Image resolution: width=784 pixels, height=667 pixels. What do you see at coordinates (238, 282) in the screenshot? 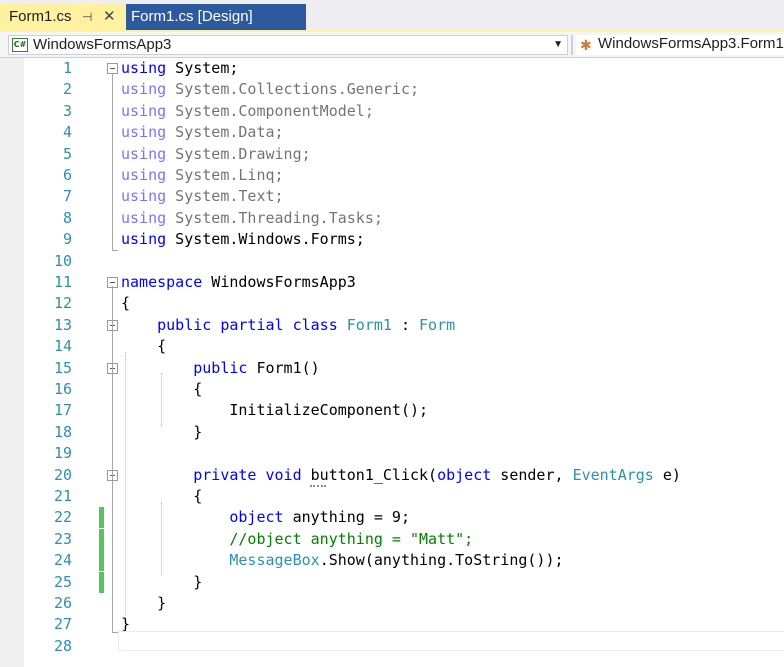
I see `code-text: namespace WindowsFormsApp3` at bounding box center [238, 282].